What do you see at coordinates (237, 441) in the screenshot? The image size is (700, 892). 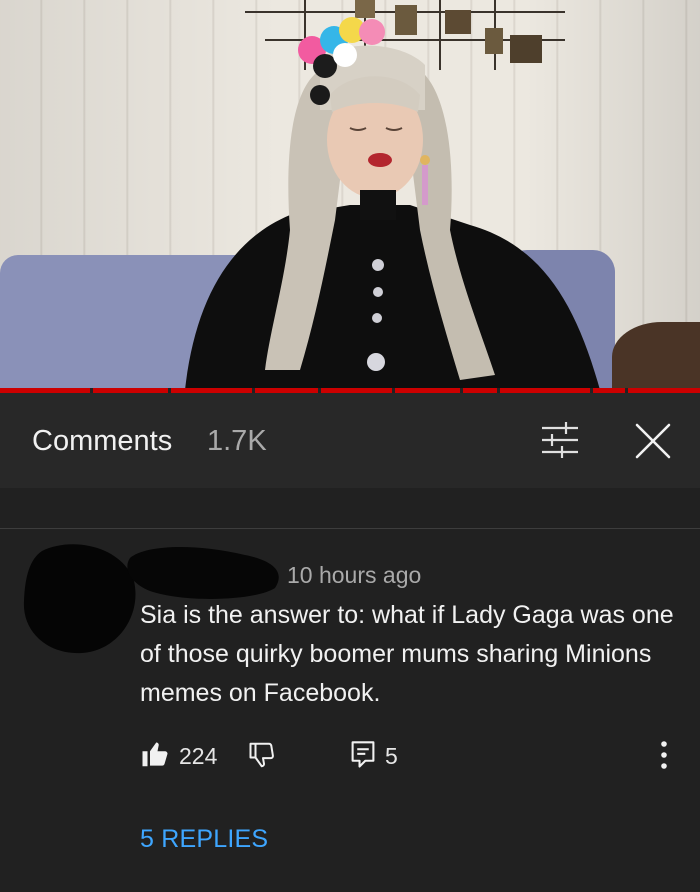 I see `comments-count: 1.7K` at bounding box center [237, 441].